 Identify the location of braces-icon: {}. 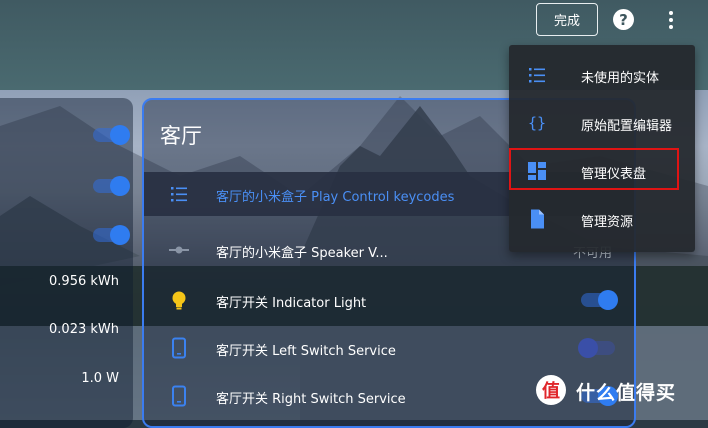
(537, 123).